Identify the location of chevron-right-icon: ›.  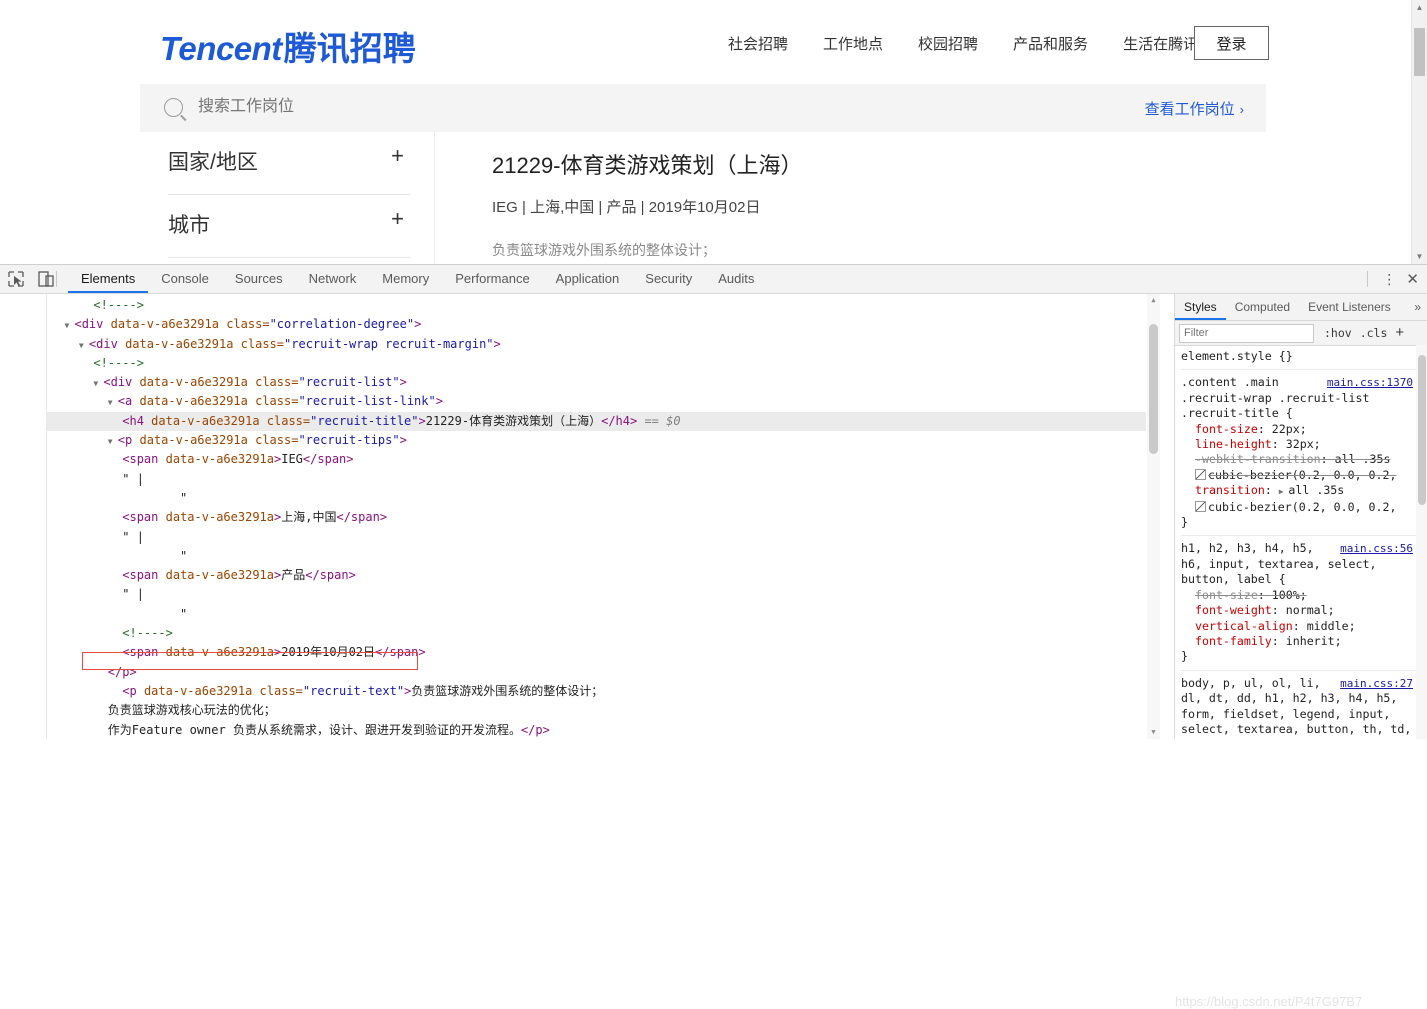
(1241, 109).